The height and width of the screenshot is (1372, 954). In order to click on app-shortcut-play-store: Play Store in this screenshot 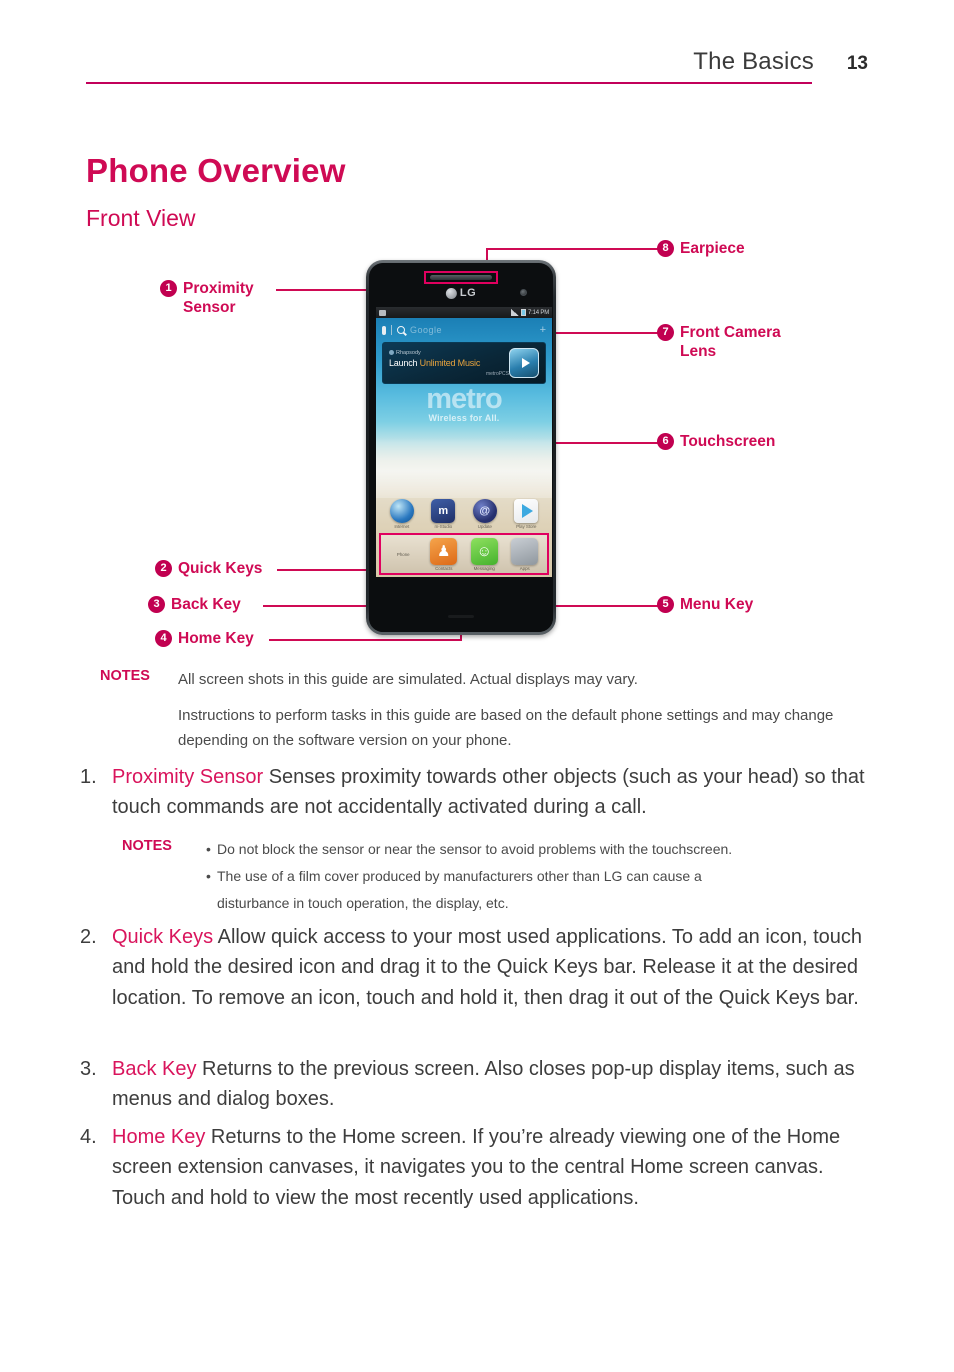, I will do `click(526, 514)`.